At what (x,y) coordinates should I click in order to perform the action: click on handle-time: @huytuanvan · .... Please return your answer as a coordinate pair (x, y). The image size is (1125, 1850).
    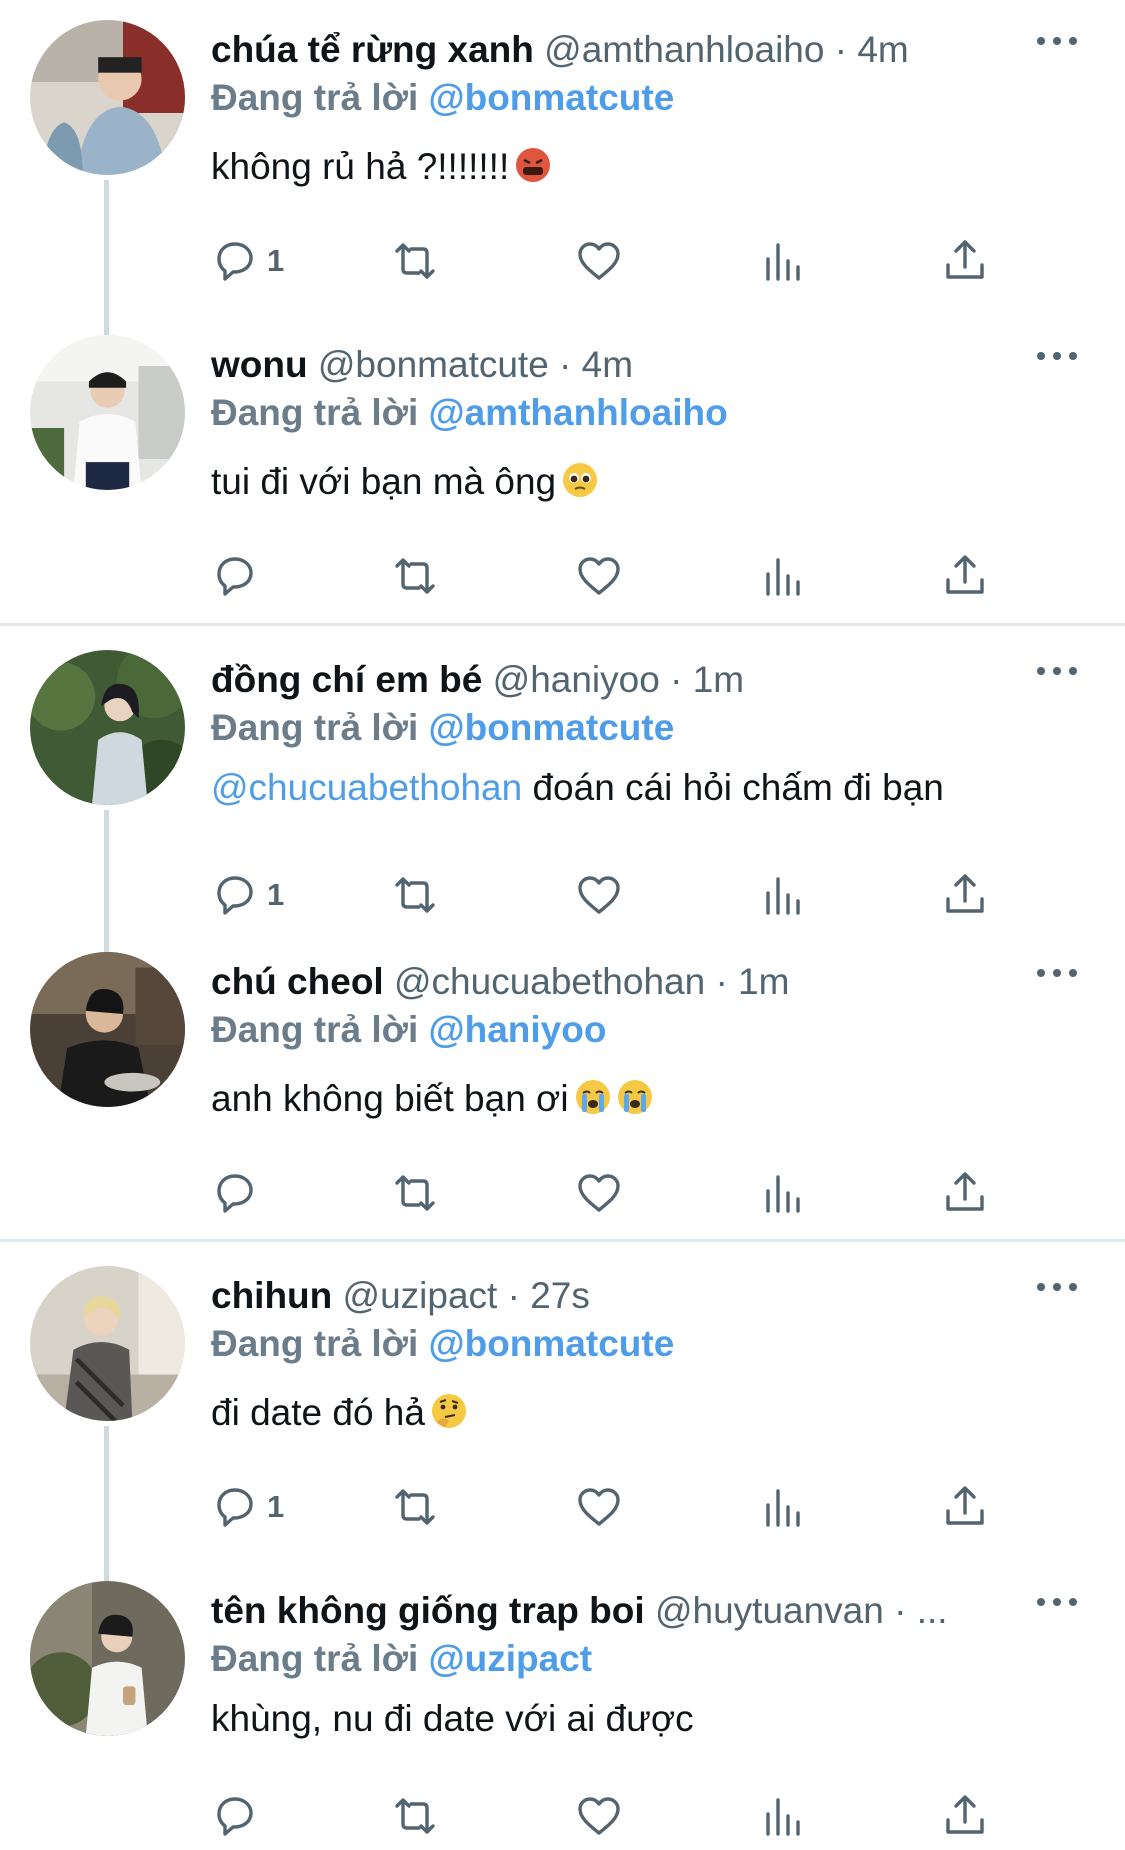
    Looking at the image, I should click on (801, 1610).